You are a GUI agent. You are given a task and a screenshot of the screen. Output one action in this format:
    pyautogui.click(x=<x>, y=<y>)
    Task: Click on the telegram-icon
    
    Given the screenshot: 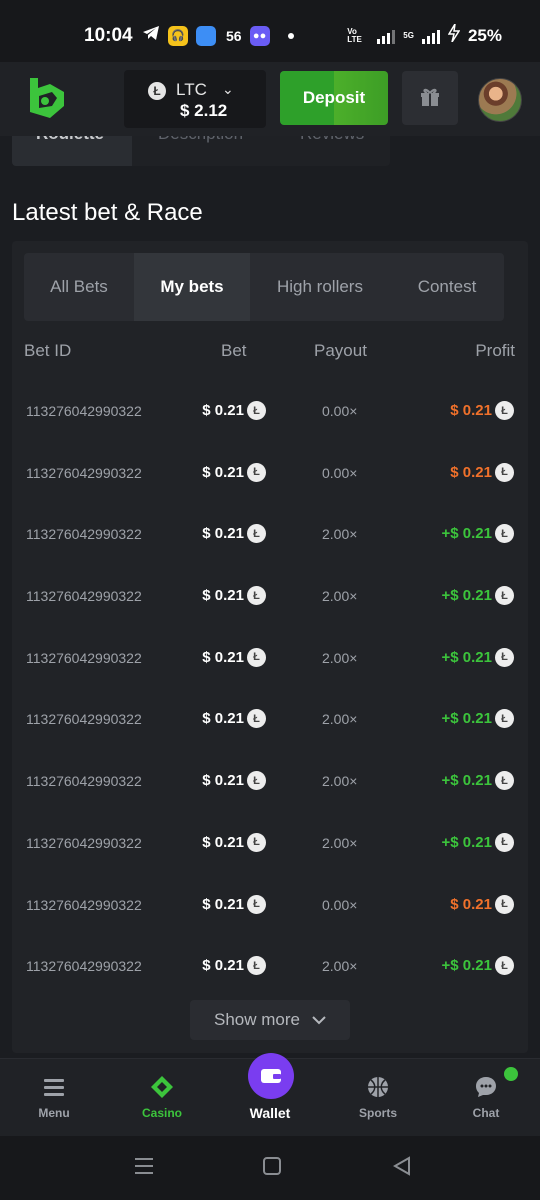 What is the action you would take?
    pyautogui.click(x=151, y=35)
    